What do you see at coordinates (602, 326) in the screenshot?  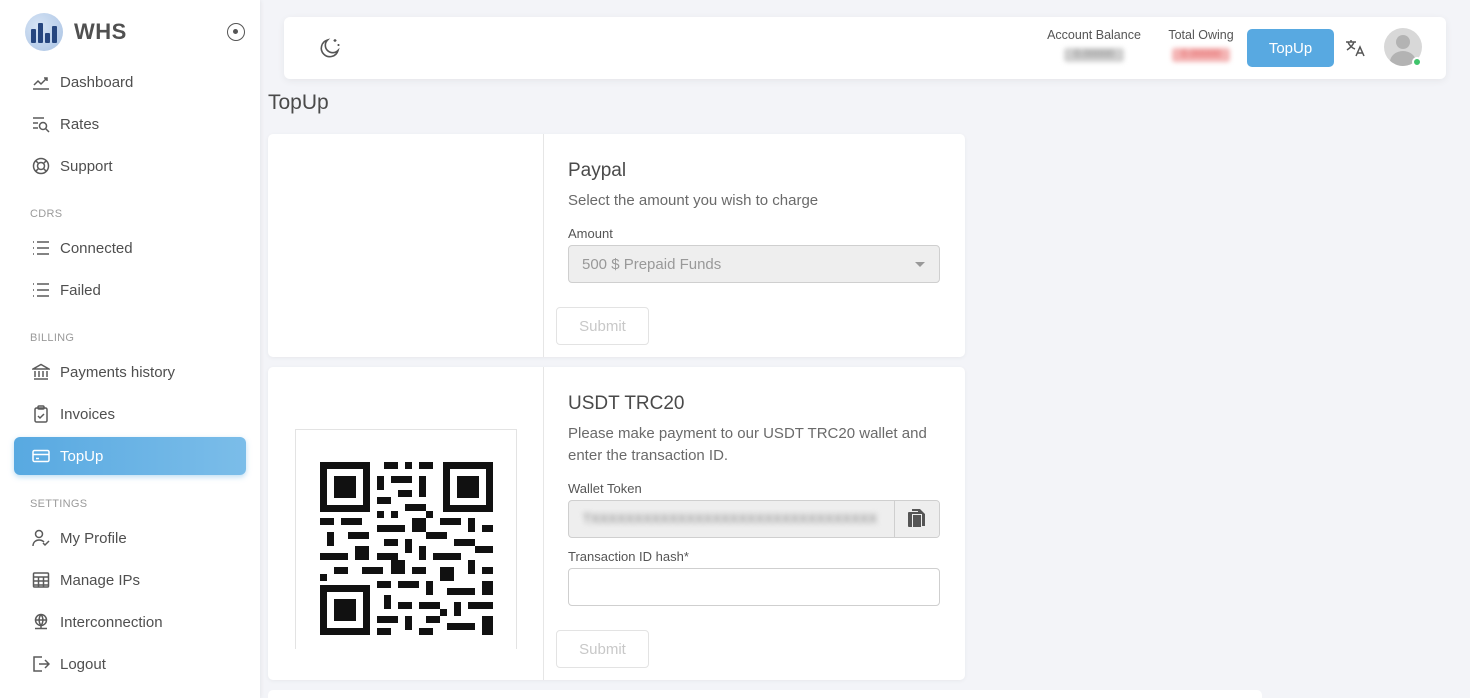 I see `paypal-submit-button: Submit` at bounding box center [602, 326].